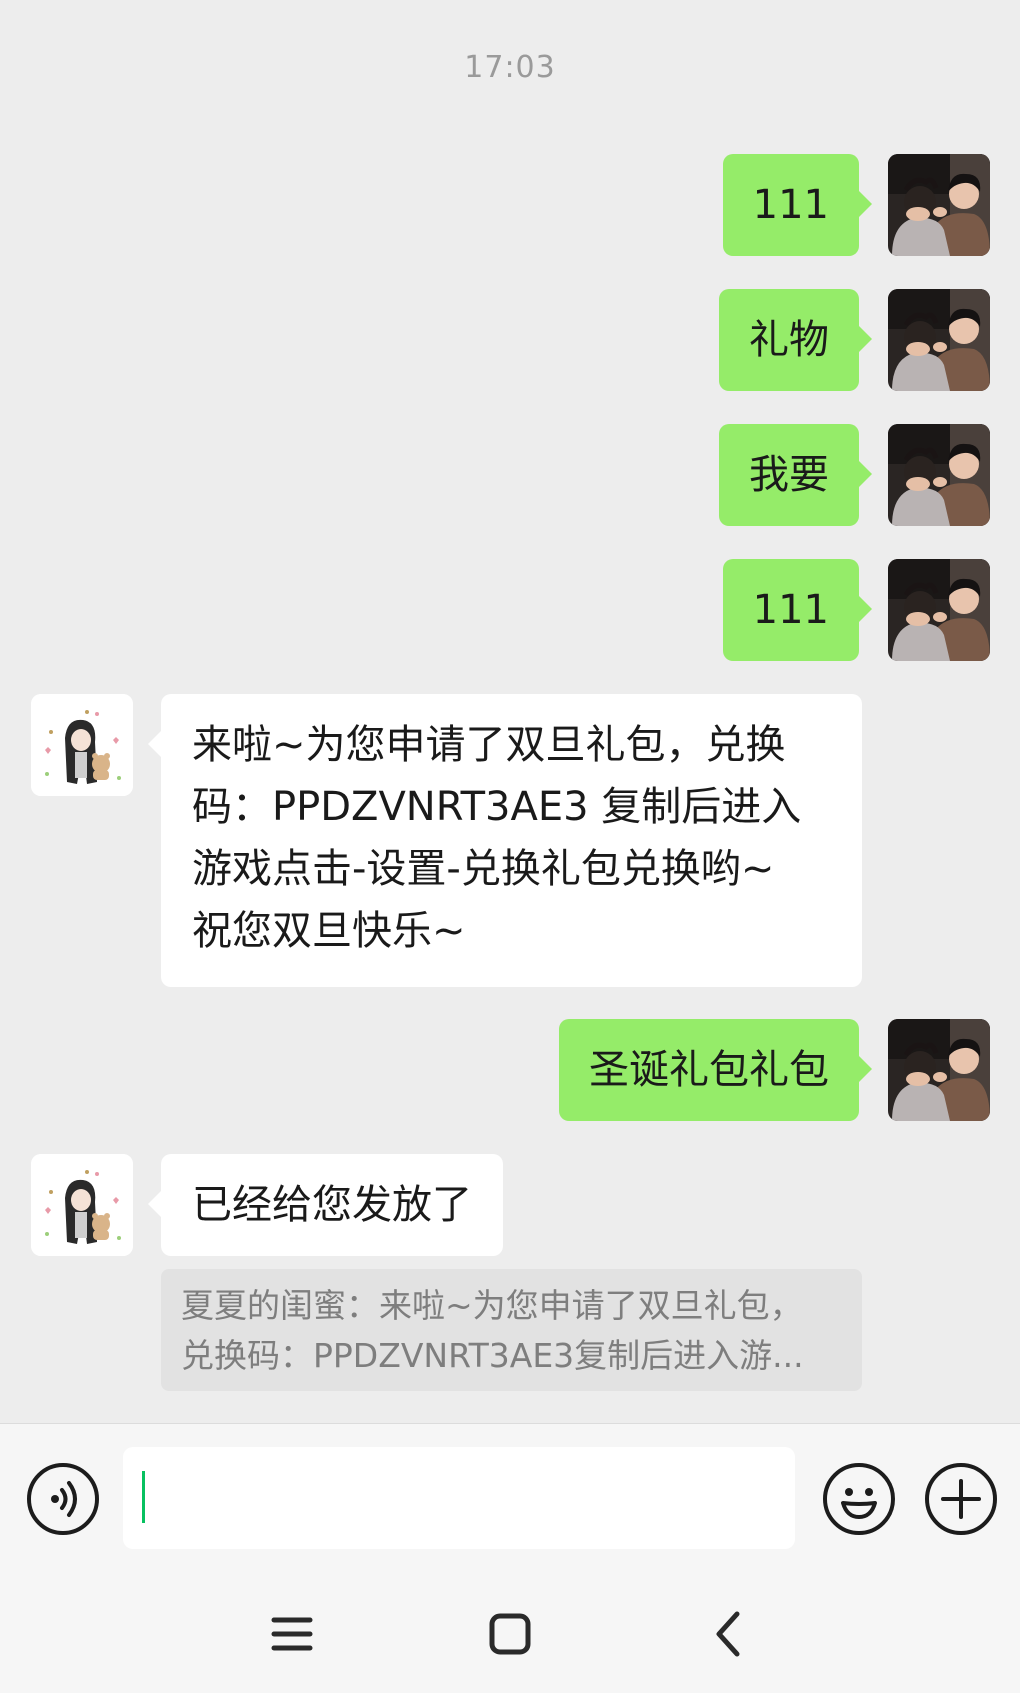 This screenshot has height=1693, width=1020. I want to click on voice-icon, so click(64, 1499).